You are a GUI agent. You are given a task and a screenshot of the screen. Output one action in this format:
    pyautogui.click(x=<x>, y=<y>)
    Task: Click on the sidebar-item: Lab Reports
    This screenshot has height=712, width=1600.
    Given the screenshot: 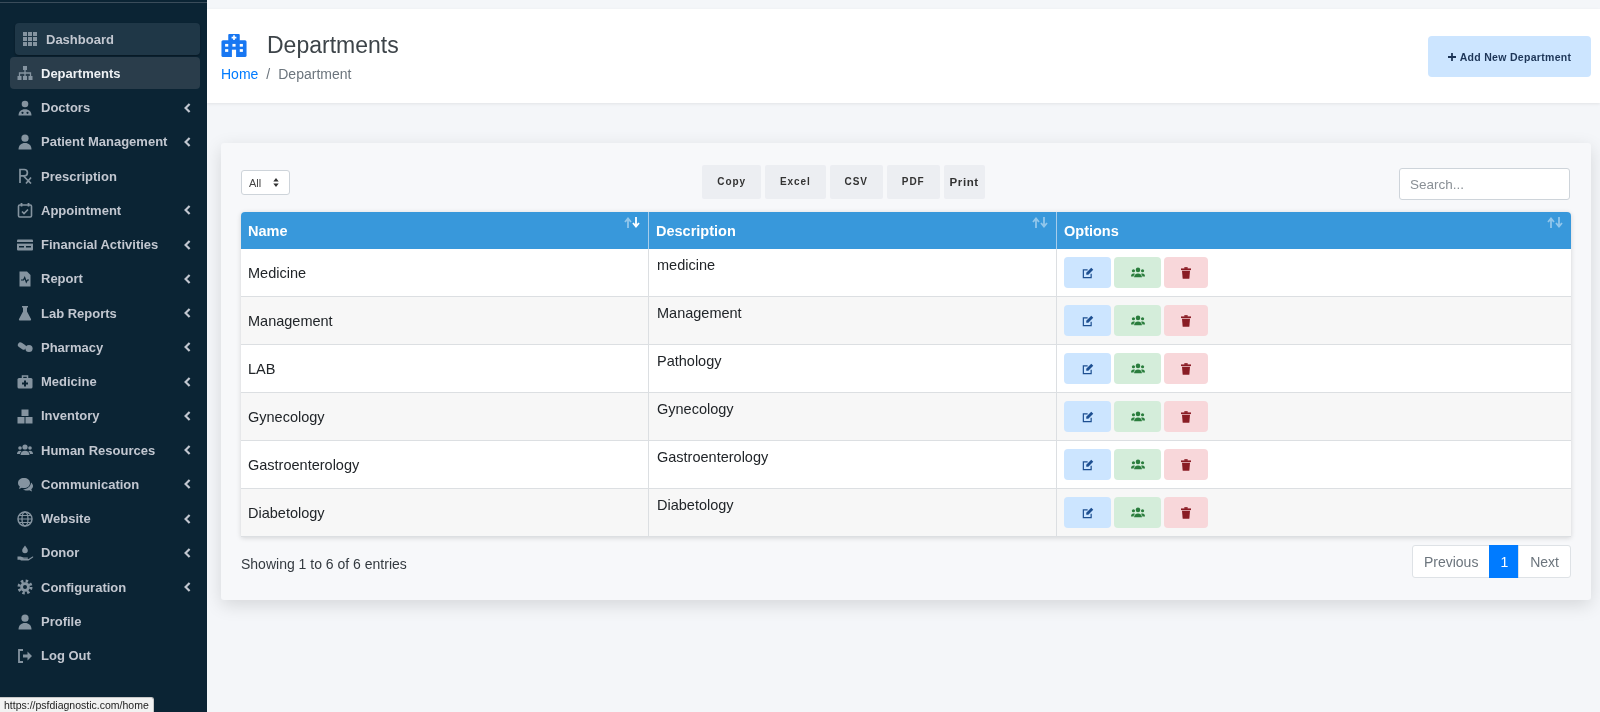 What is the action you would take?
    pyautogui.click(x=105, y=313)
    